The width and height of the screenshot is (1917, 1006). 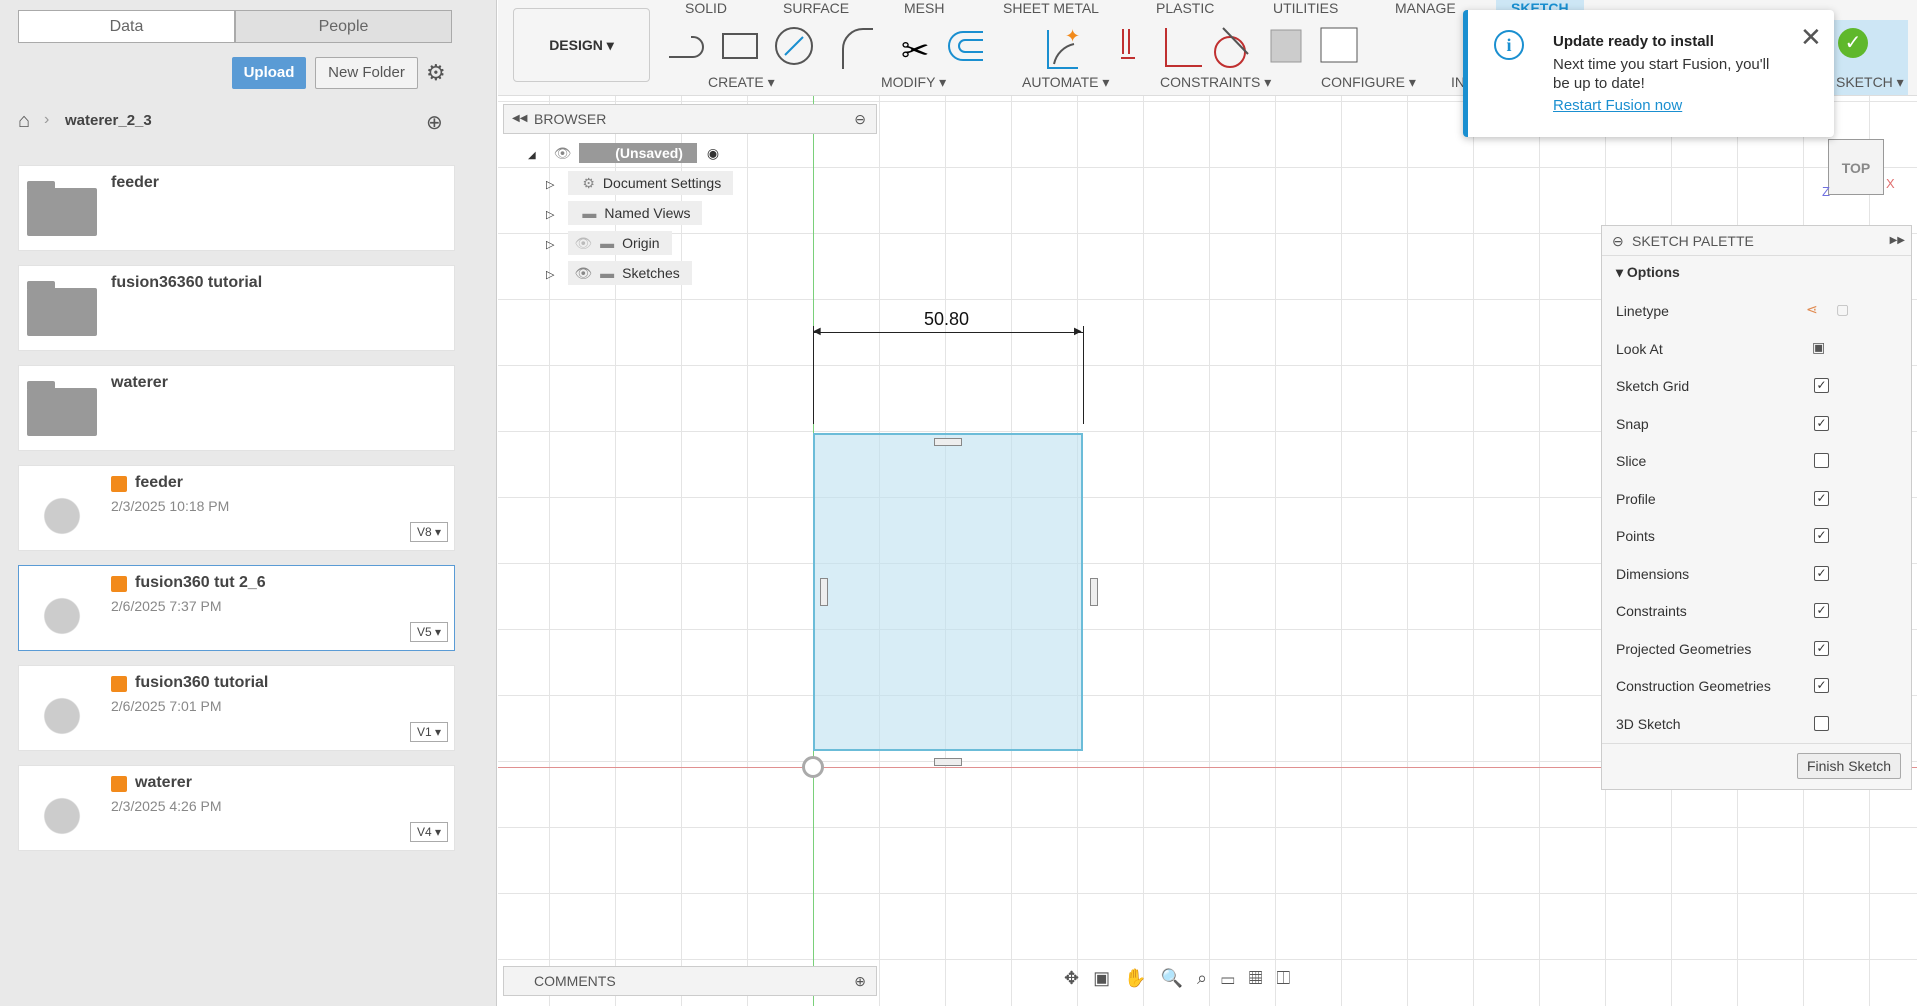 I want to click on design-item: feeder 2/3/2025 10:18 PM V8 ▾, so click(x=236, y=508).